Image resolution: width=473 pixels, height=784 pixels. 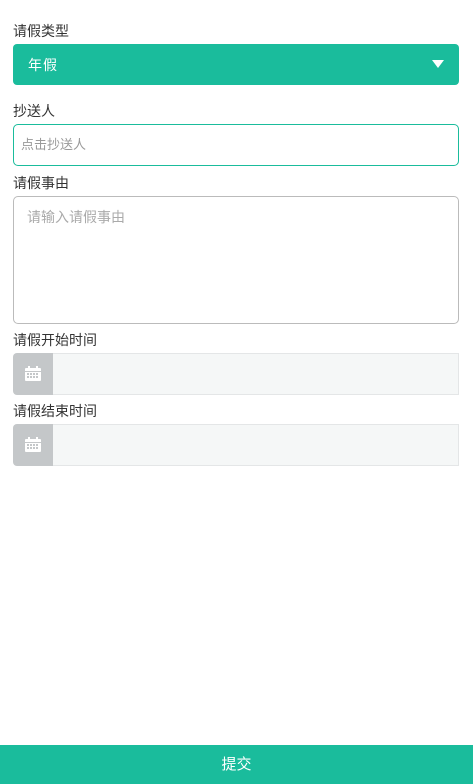 I want to click on leave-type-select: 年假, so click(x=236, y=64).